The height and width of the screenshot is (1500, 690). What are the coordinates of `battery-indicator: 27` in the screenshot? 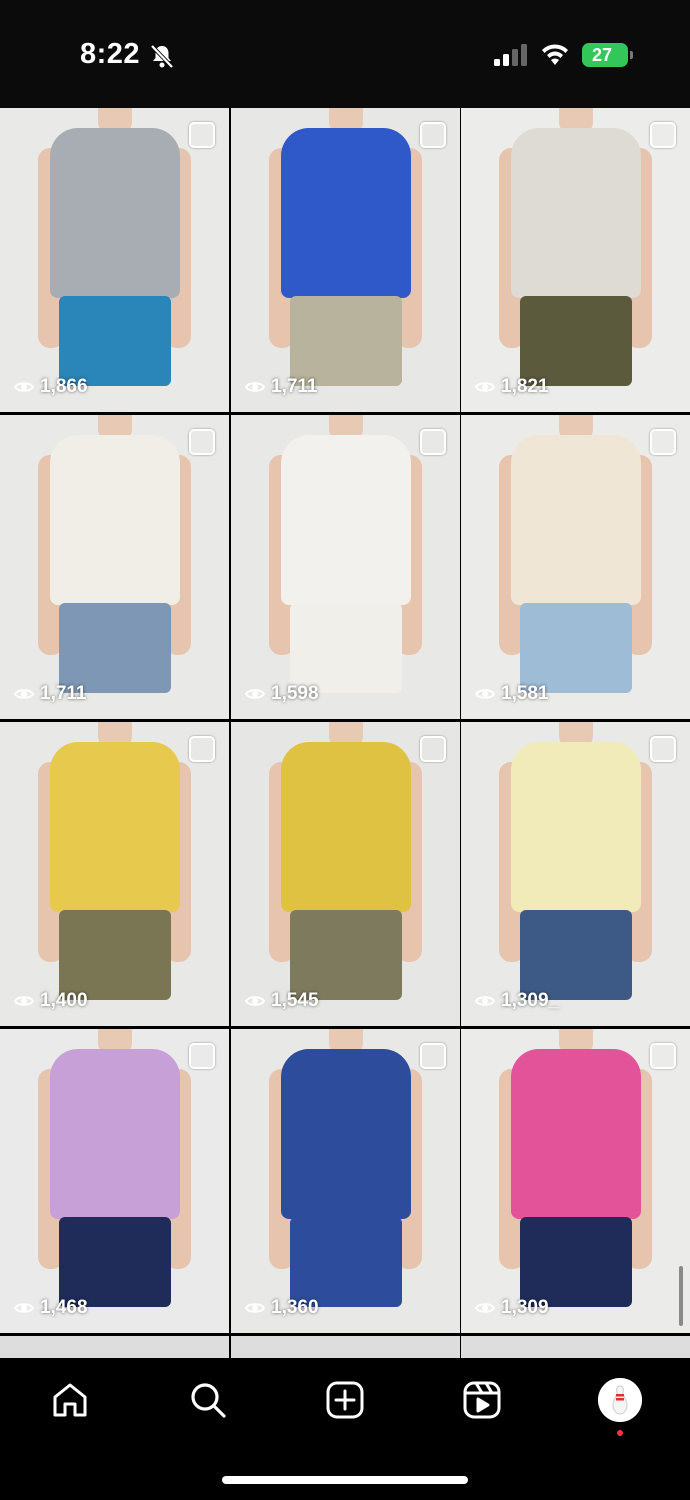 It's located at (607, 55).